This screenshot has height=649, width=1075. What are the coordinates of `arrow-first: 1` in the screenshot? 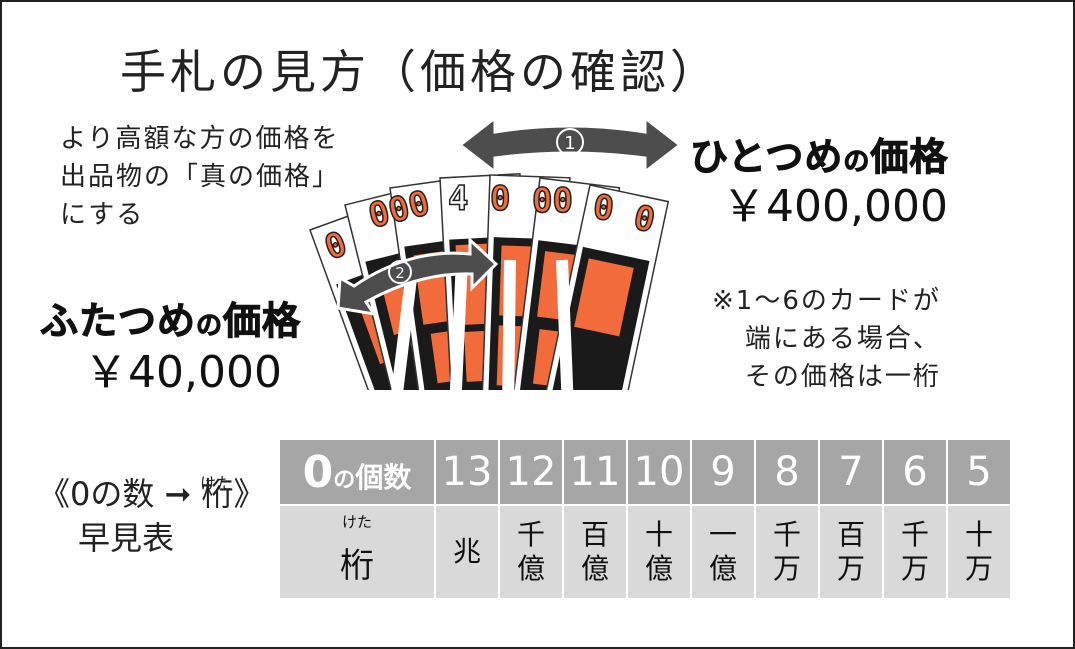 It's located at (570, 145).